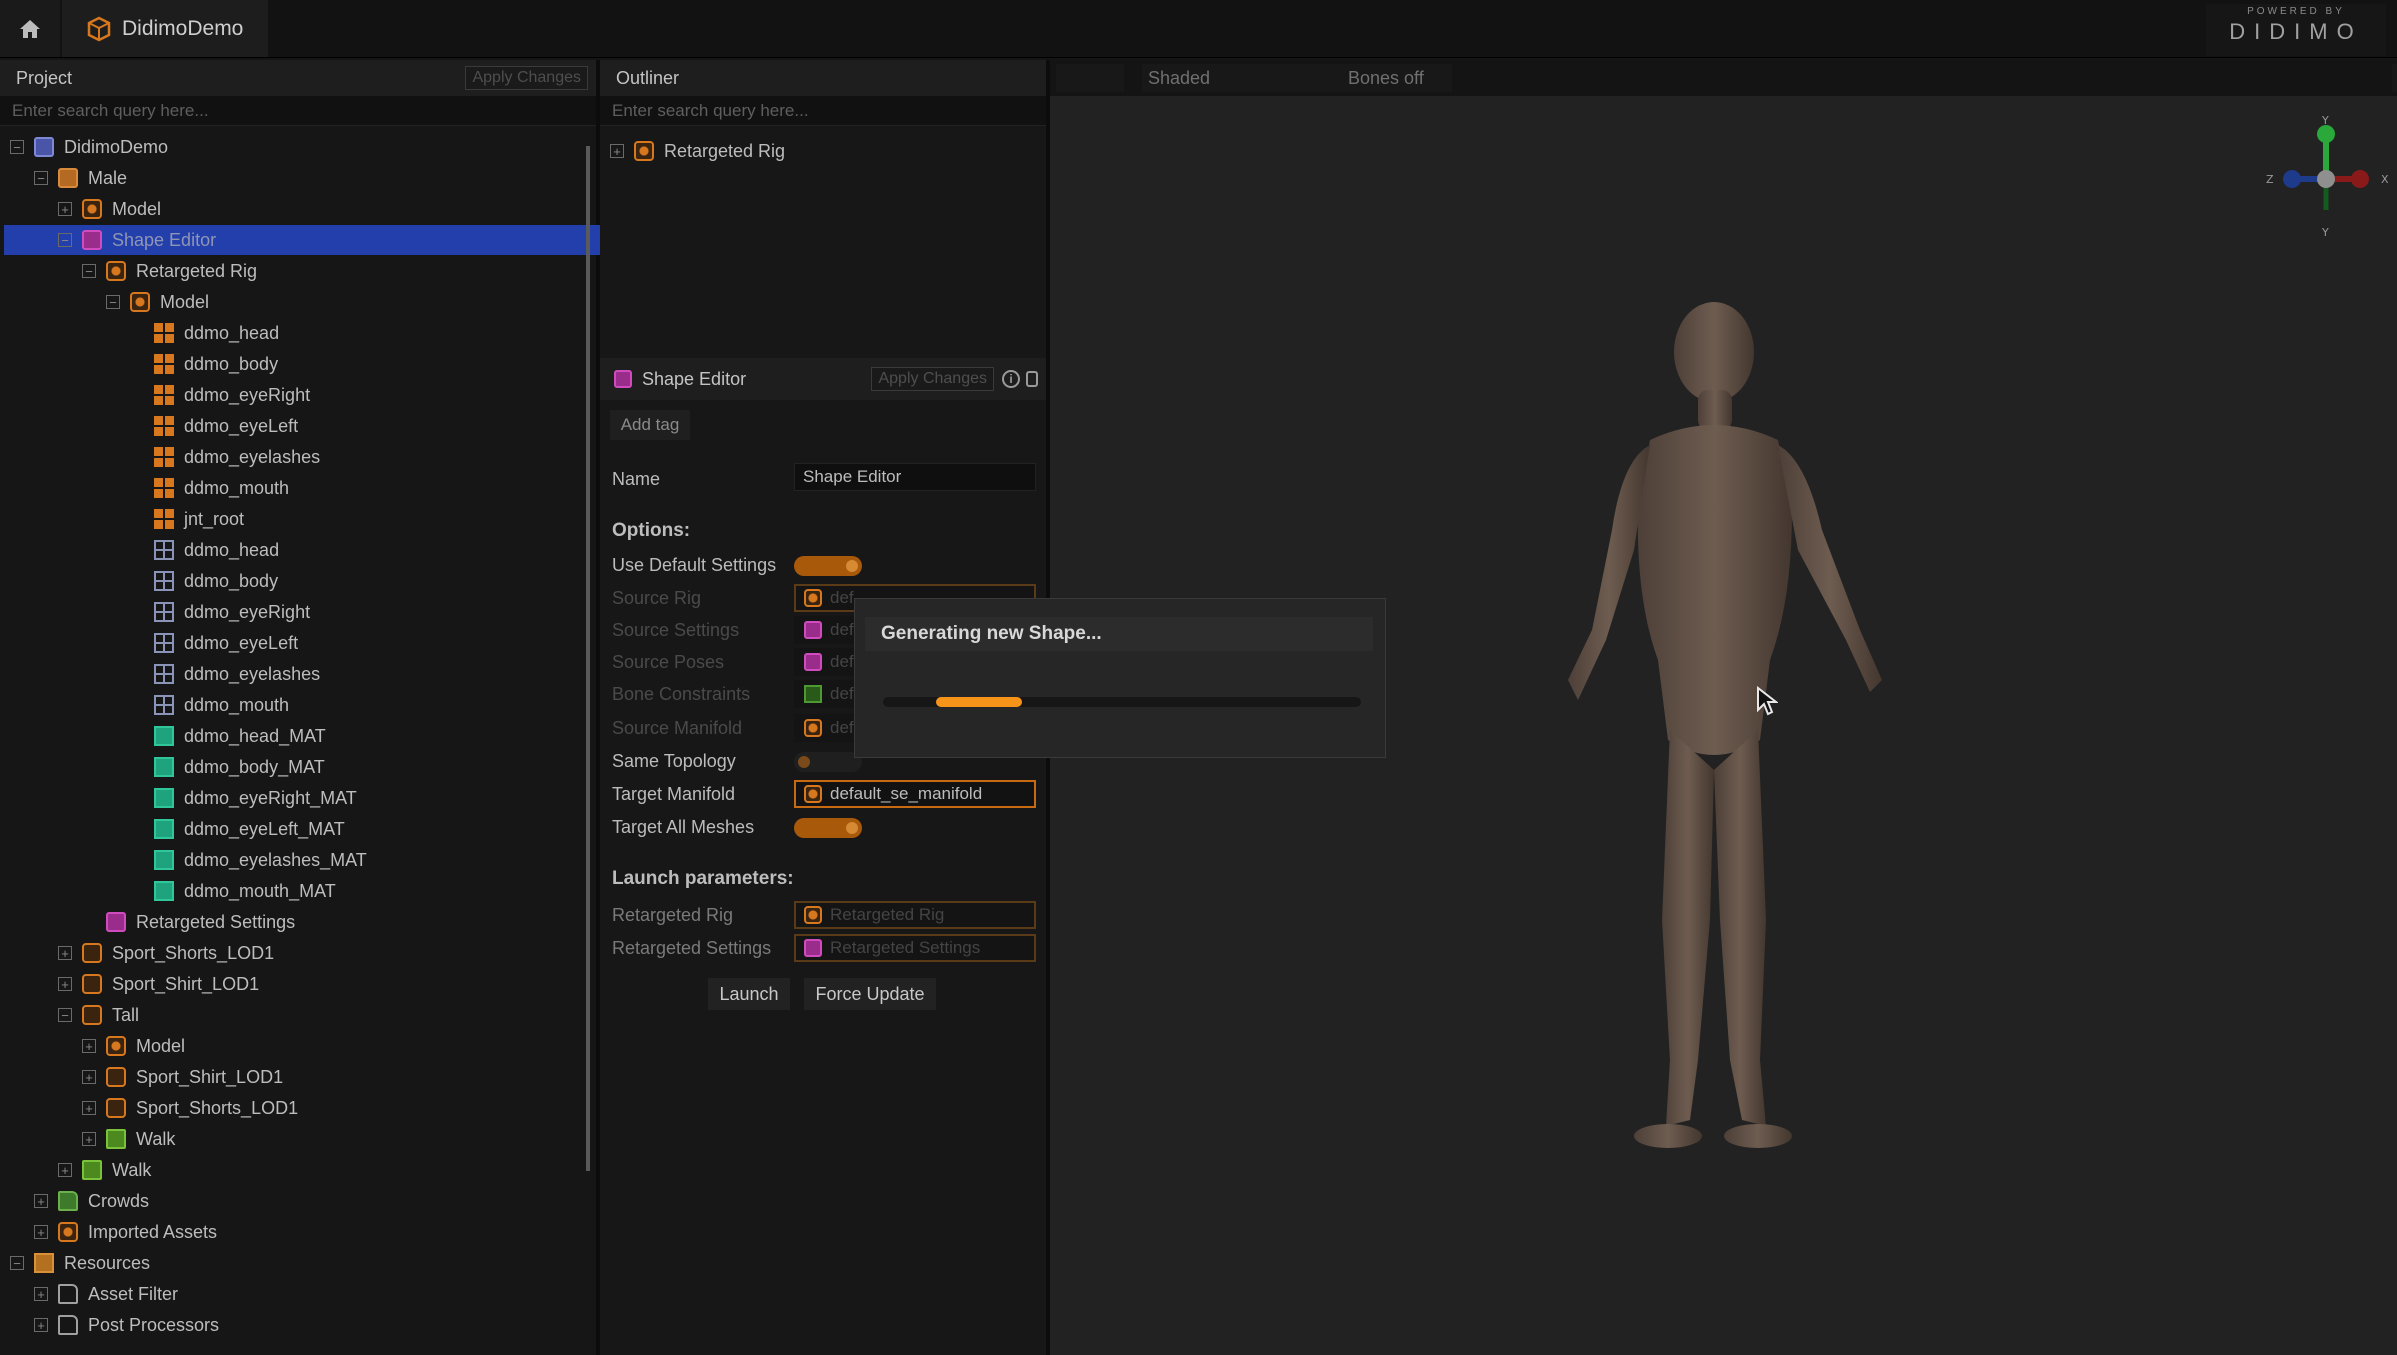 The width and height of the screenshot is (2397, 1355). What do you see at coordinates (92, 984) in the screenshot?
I see `clothing-icon` at bounding box center [92, 984].